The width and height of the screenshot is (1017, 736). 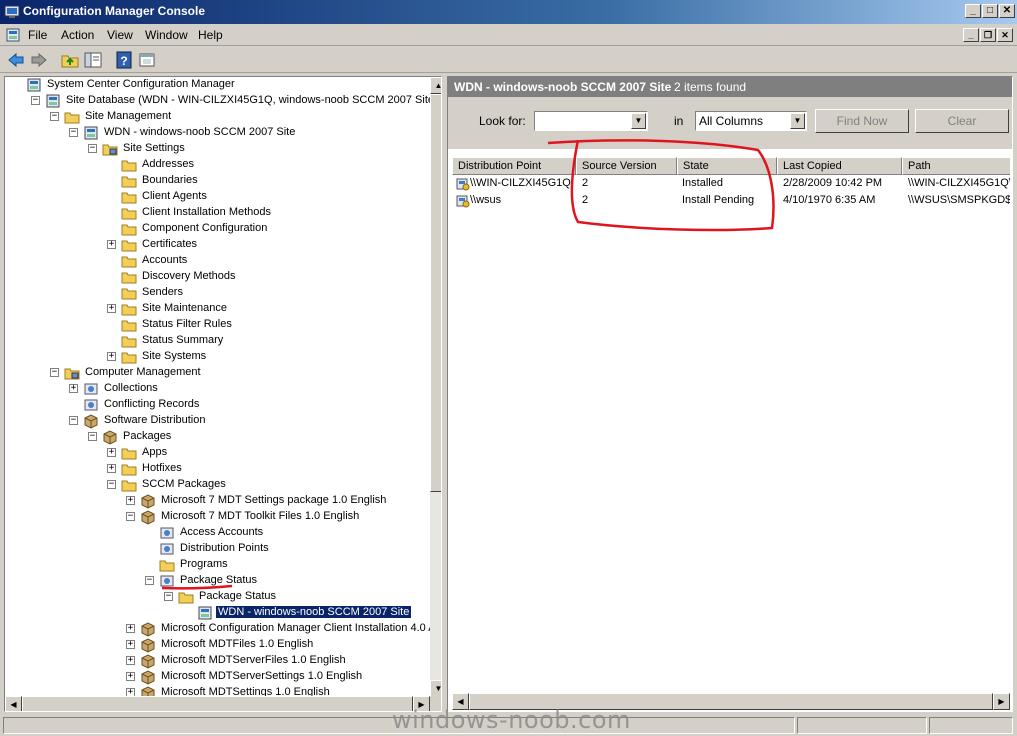 I want to click on tree-item-apps: + Apps, so click(x=274, y=453).